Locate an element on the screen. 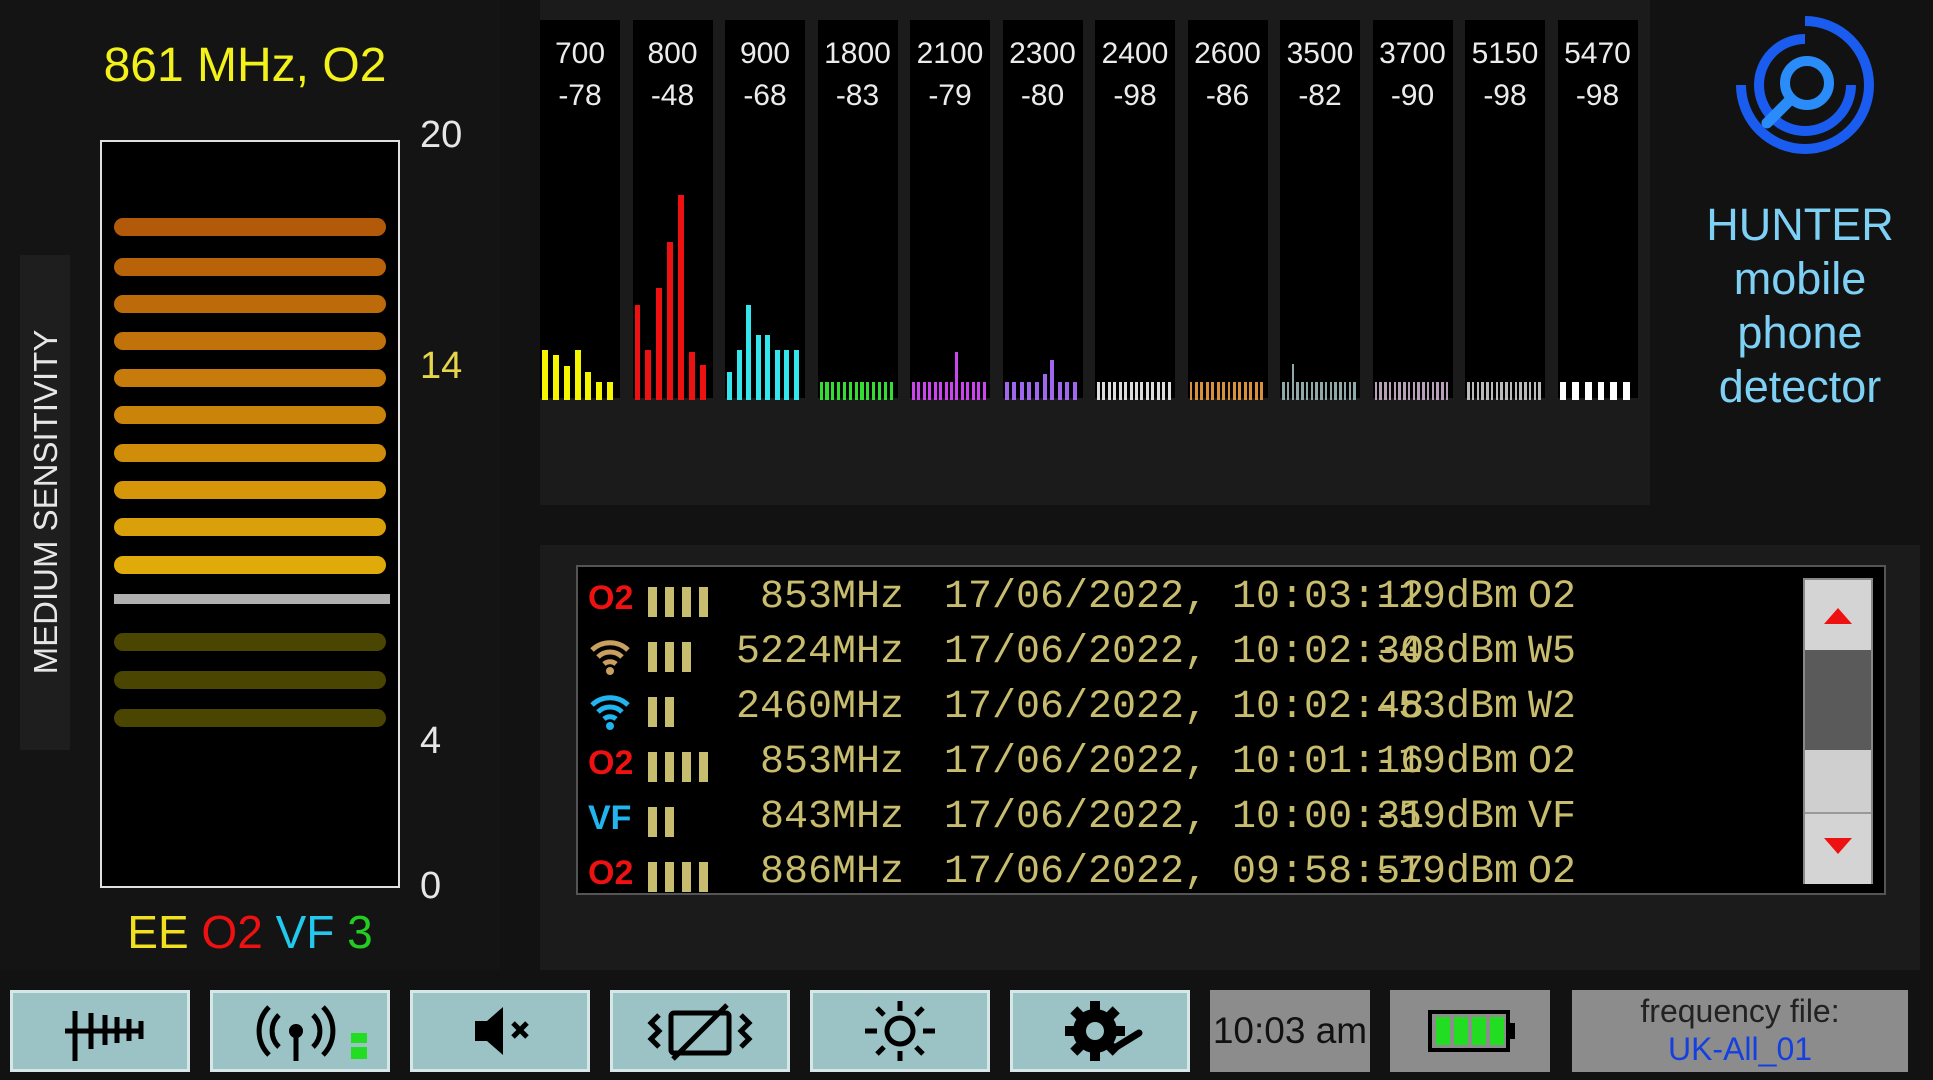  signal-button is located at coordinates (300, 1031).